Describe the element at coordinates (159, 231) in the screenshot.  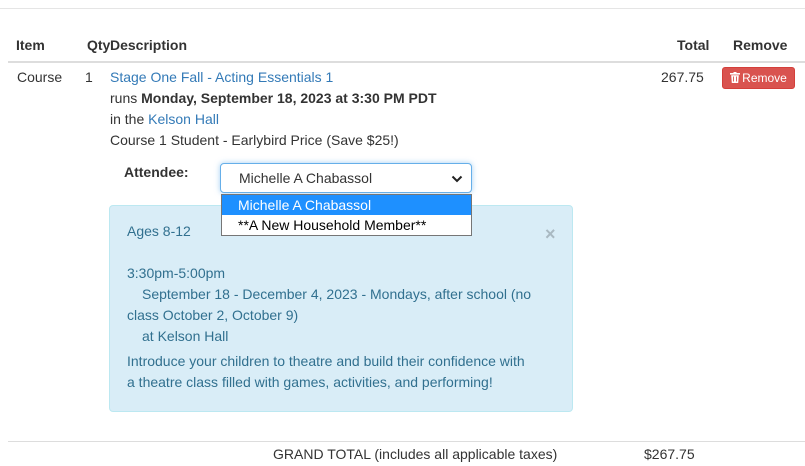
I see `ages-text: Ages 8-12` at that location.